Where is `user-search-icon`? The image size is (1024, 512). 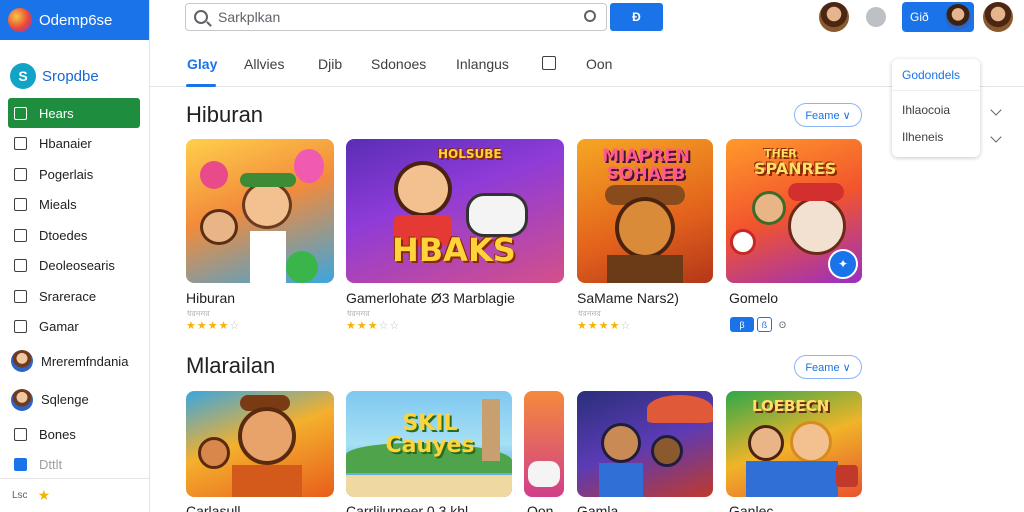 user-search-icon is located at coordinates (590, 16).